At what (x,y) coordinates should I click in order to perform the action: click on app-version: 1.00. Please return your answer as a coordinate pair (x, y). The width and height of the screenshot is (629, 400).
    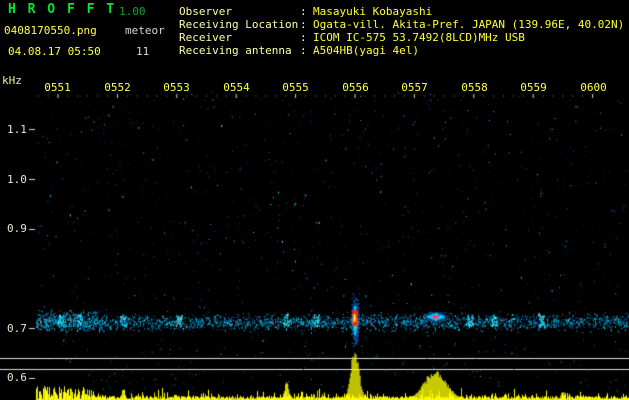
    Looking at the image, I should click on (132, 11).